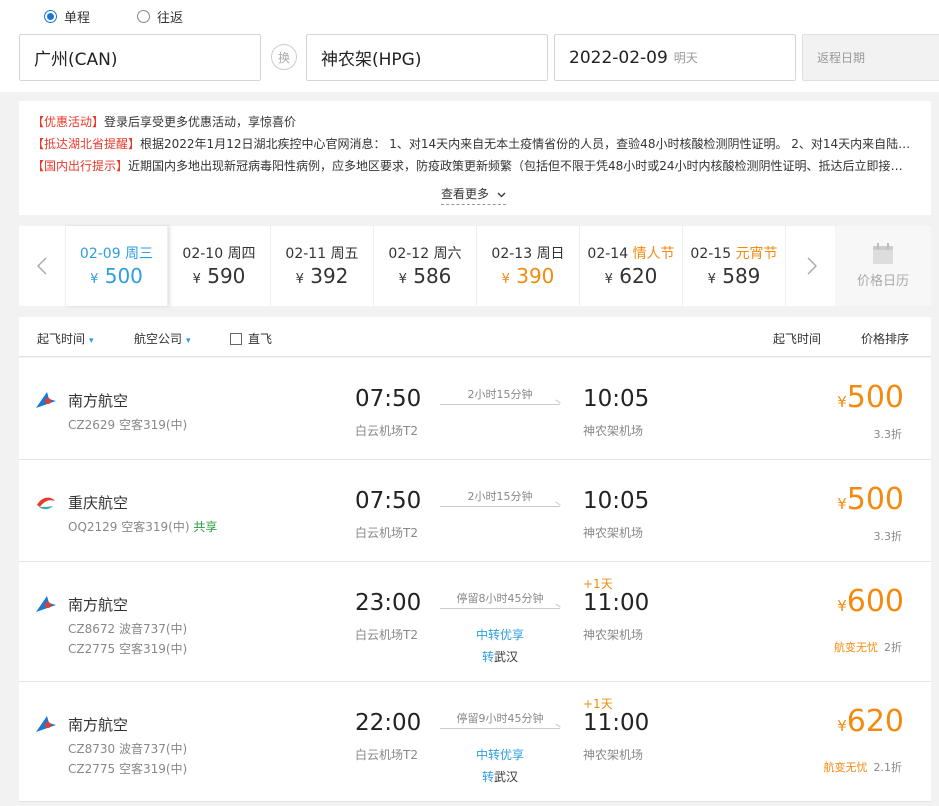 The image size is (939, 806). What do you see at coordinates (631, 266) in the screenshot?
I see `date-cell: 02-14 情人节 ¥ 620` at bounding box center [631, 266].